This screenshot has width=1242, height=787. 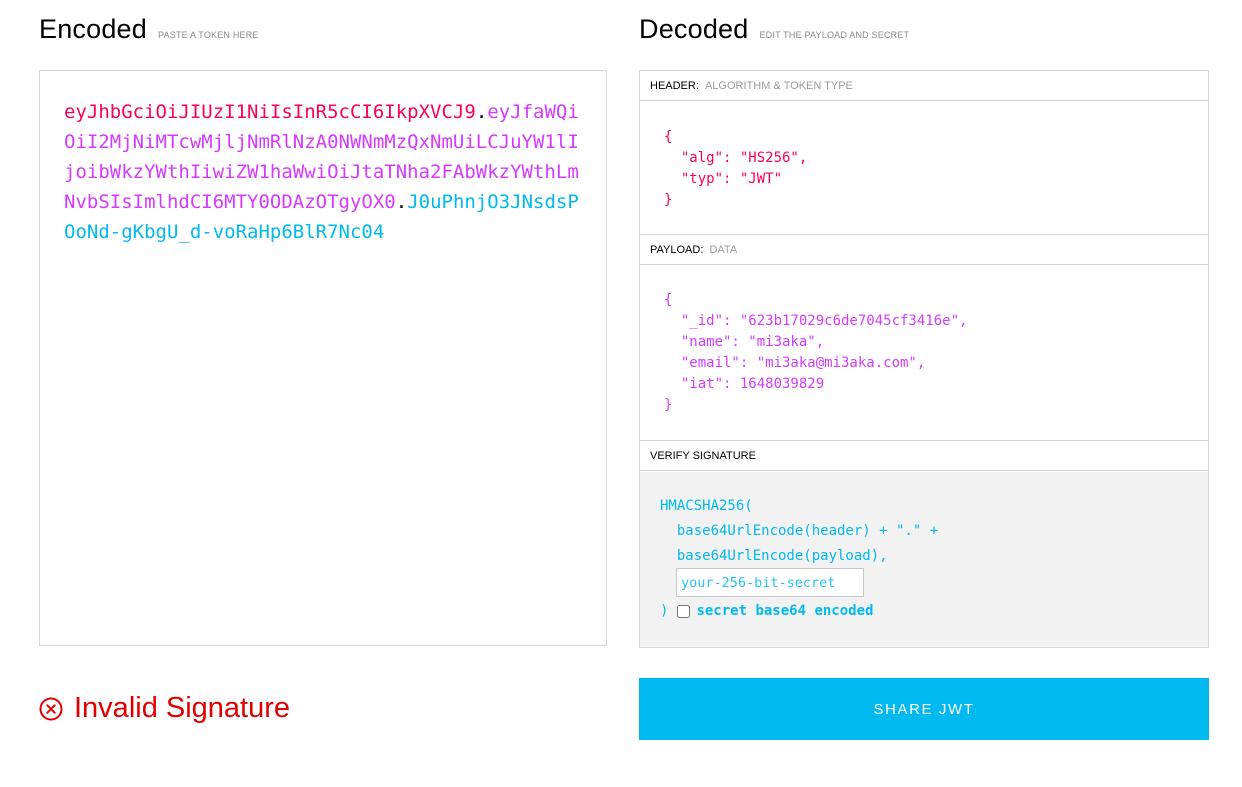 I want to click on header-editor: { "alg": "HS256", "typ": "JWT" }, so click(x=924, y=168).